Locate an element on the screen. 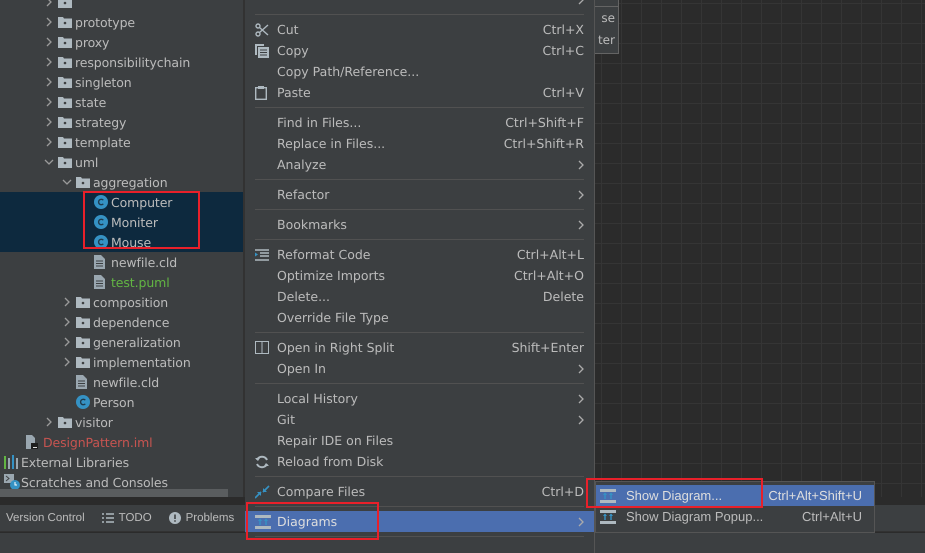  tree-row: uml is located at coordinates (121, 162).